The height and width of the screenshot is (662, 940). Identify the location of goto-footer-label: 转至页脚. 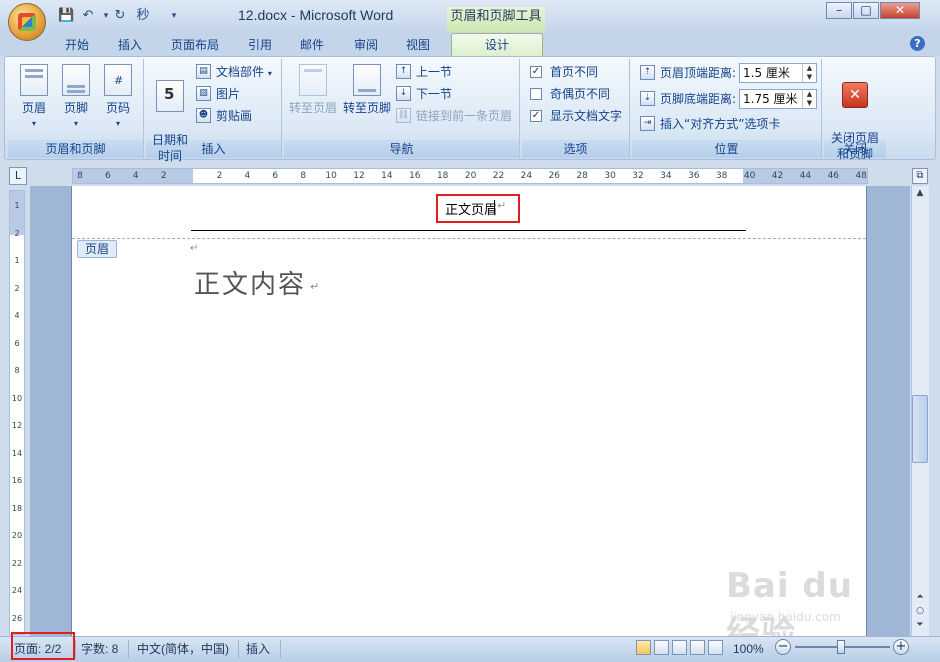
(366, 108).